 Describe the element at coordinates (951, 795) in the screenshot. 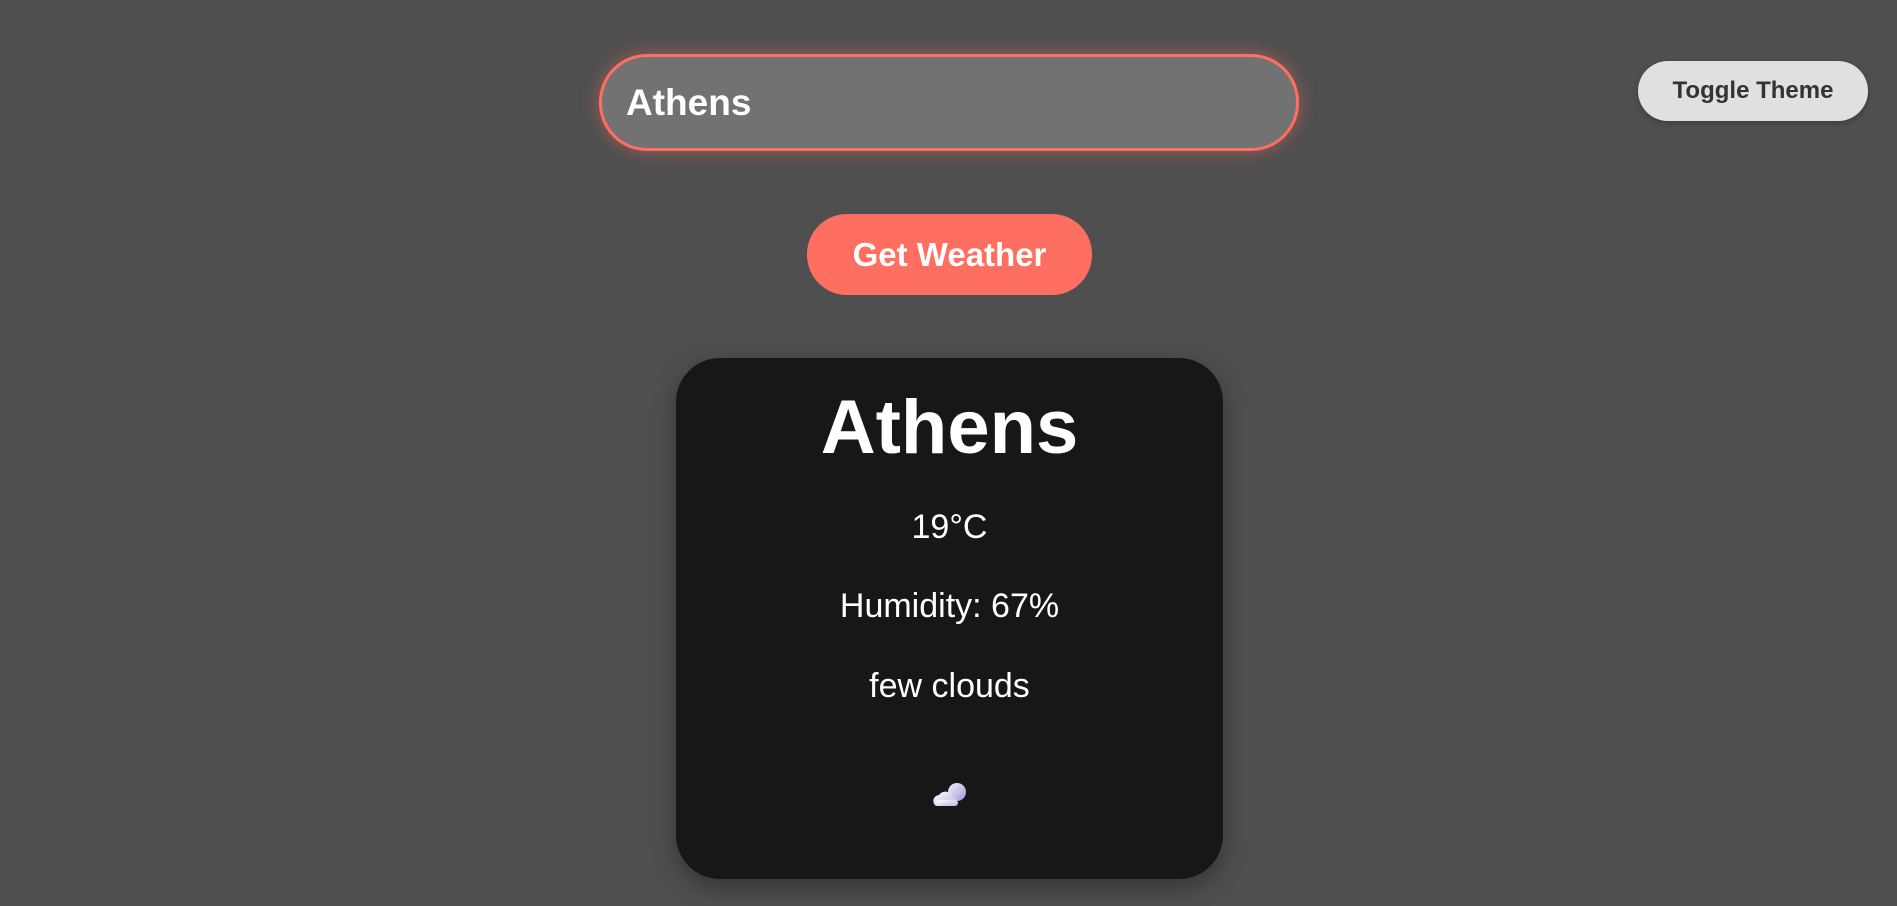

I see `few-clouds-icon` at that location.